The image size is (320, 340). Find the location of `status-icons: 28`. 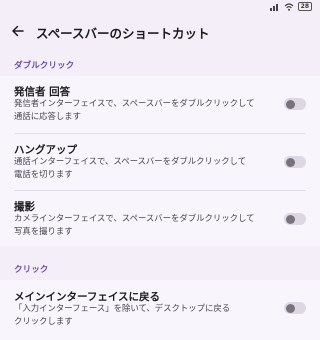

status-icons: 28 is located at coordinates (290, 6).